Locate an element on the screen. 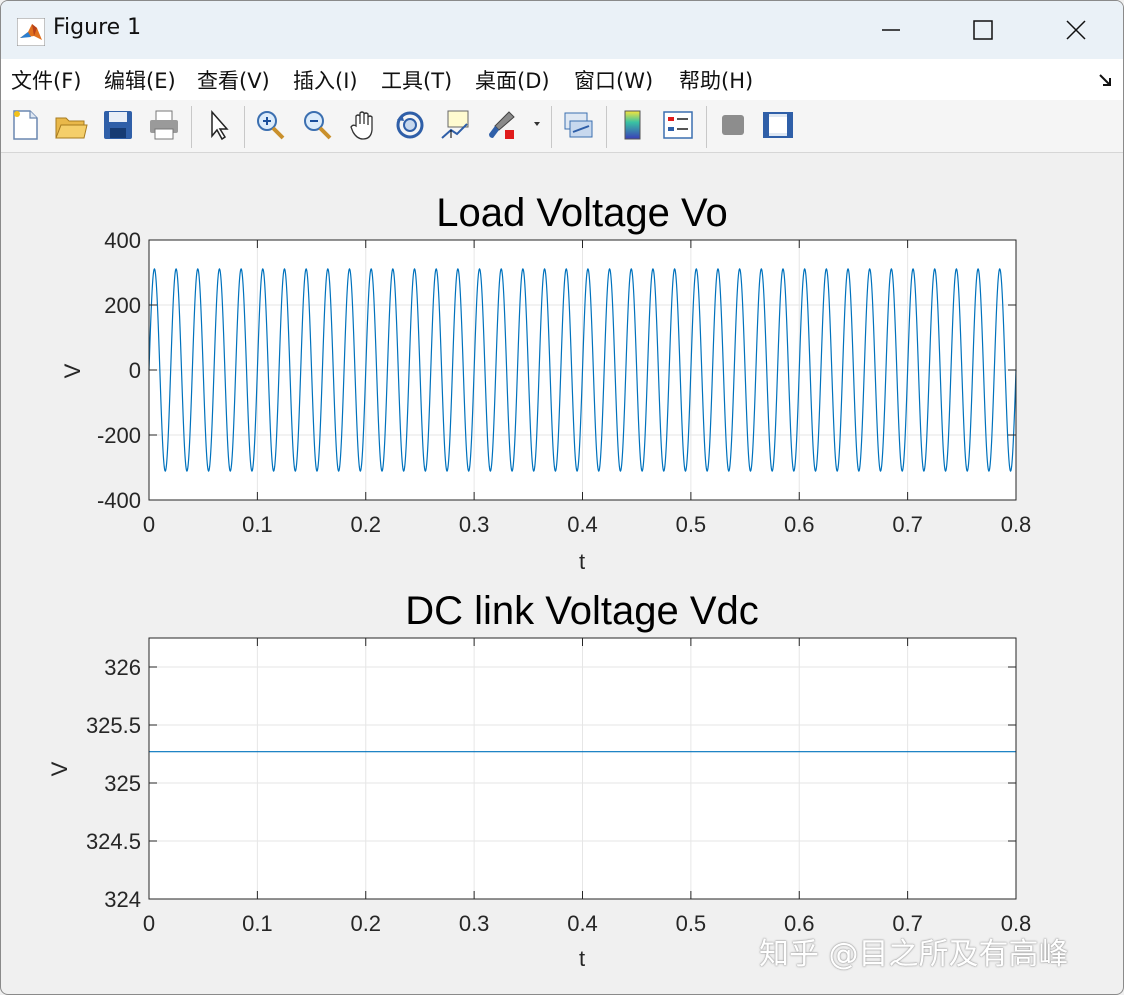  window-title: Figure 1 is located at coordinates (97, 27).